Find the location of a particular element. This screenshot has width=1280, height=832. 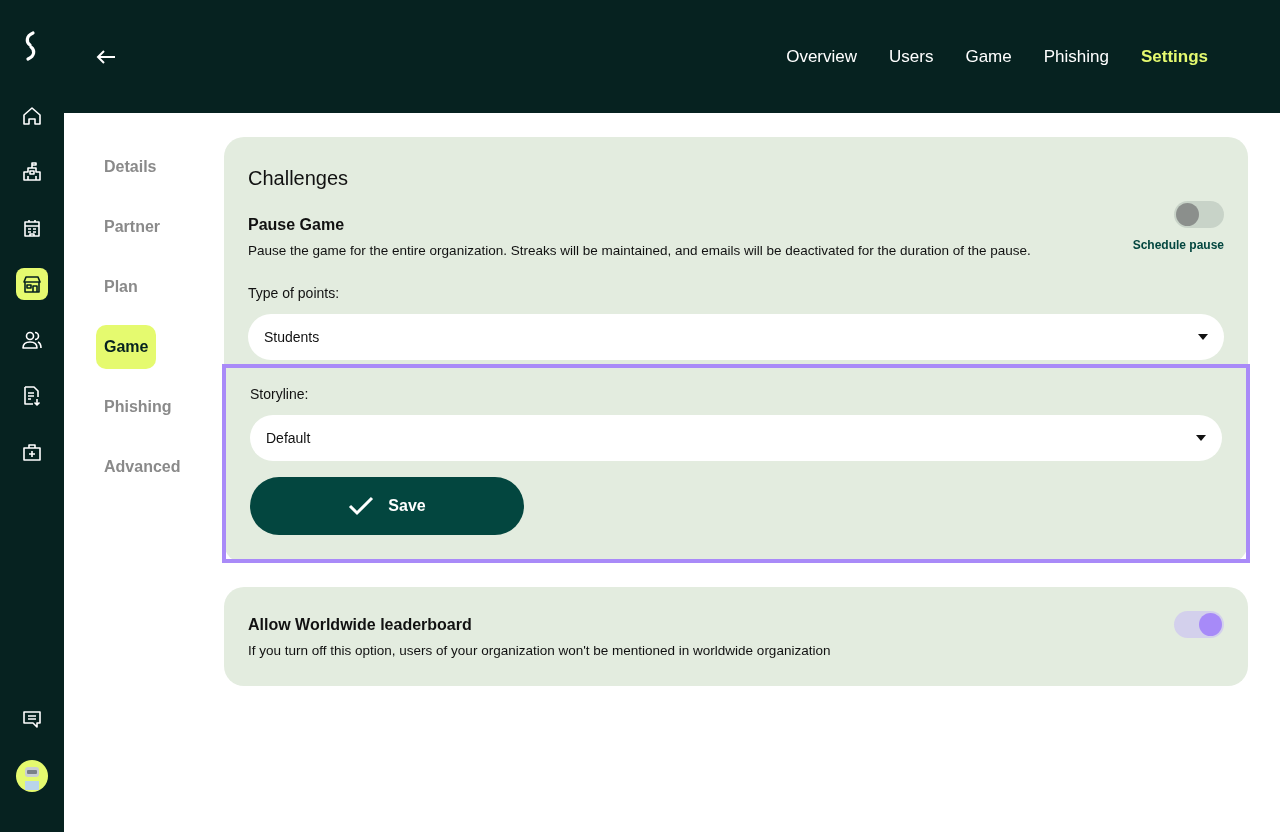

section-title: Challenges is located at coordinates (299, 178).